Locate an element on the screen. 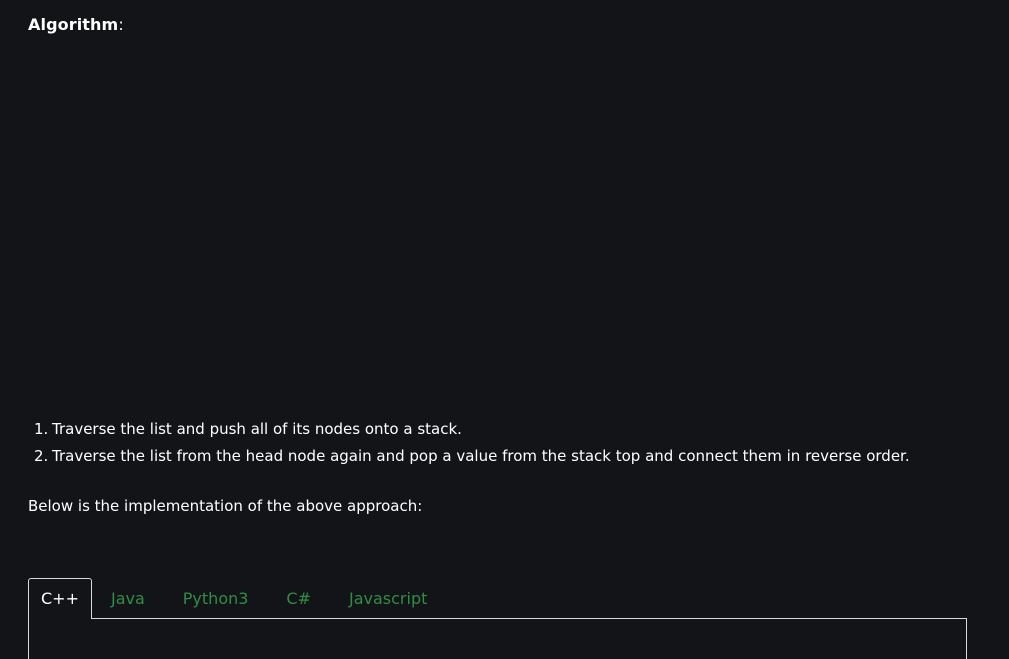 Image resolution: width=1009 pixels, height=659 pixels. language-tabs: C++ Java Python3 C# Javascript is located at coordinates (237, 598).